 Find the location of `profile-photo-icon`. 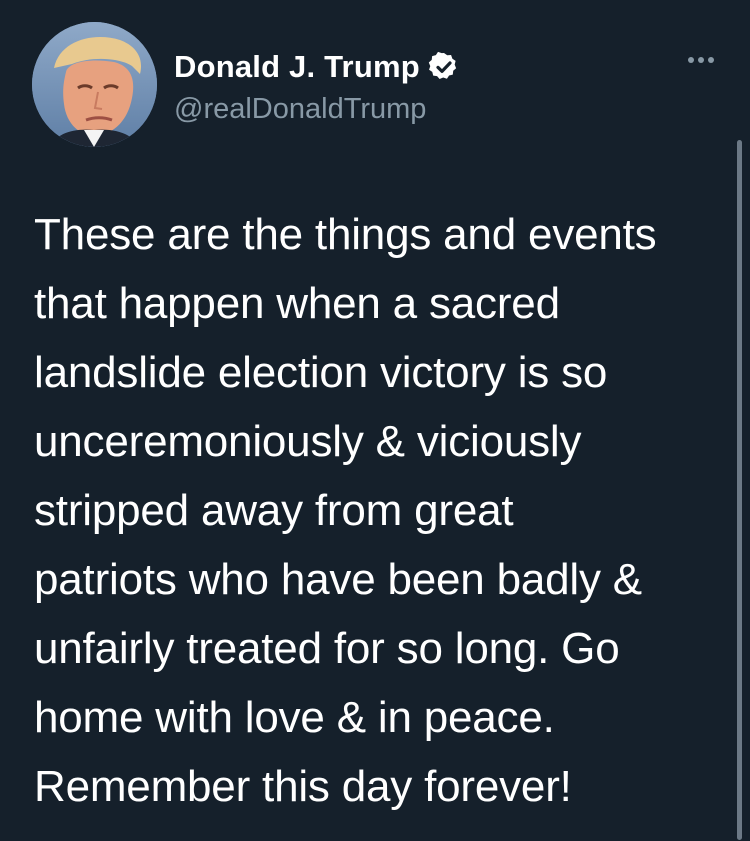

profile-photo-icon is located at coordinates (94, 84).